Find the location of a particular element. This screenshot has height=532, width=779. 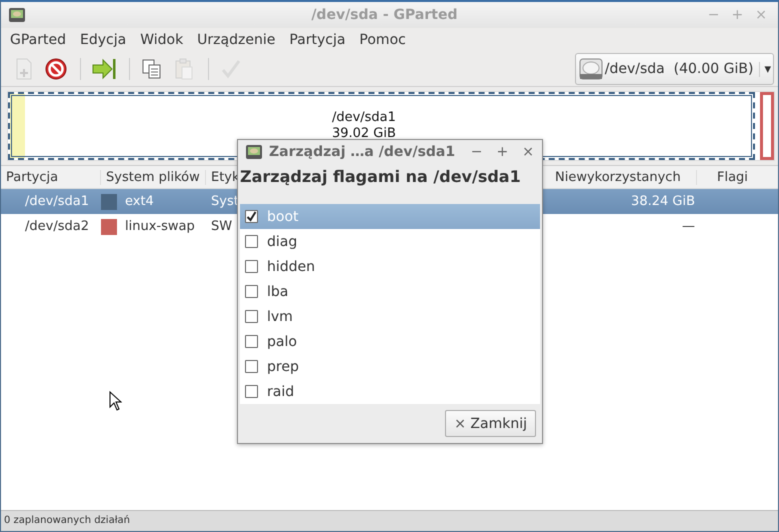

flag-item: lvm is located at coordinates (390, 316).